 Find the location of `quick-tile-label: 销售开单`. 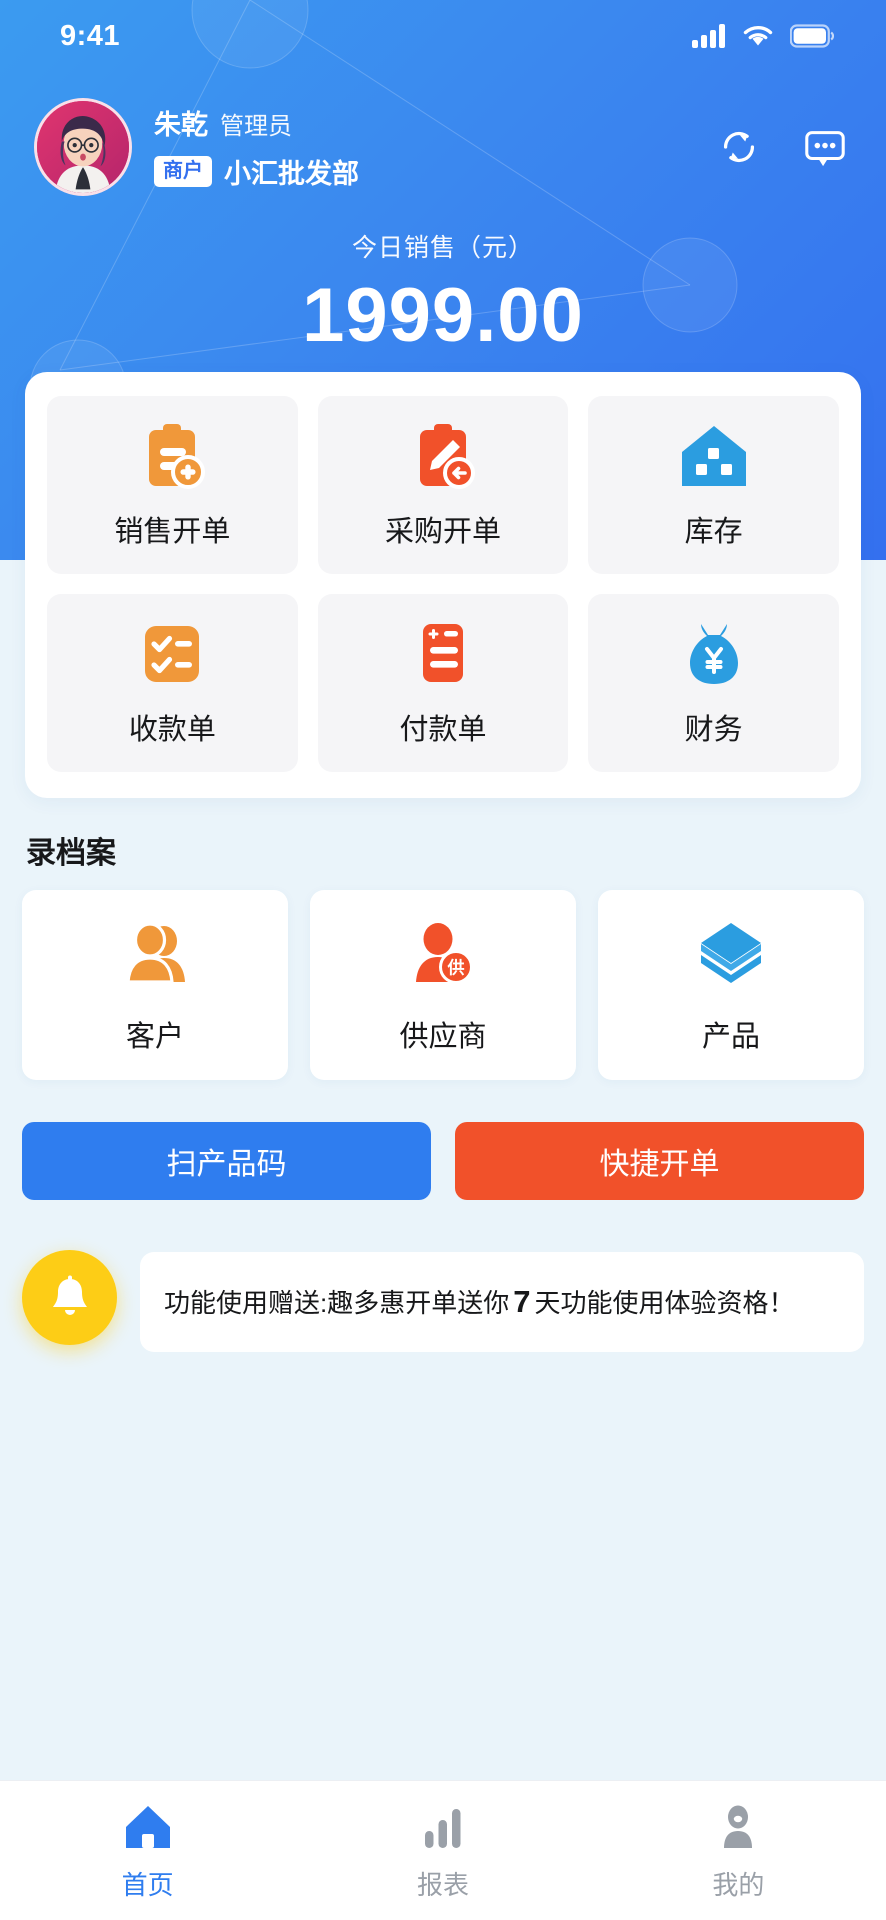

quick-tile-label: 销售开单 is located at coordinates (172, 532).